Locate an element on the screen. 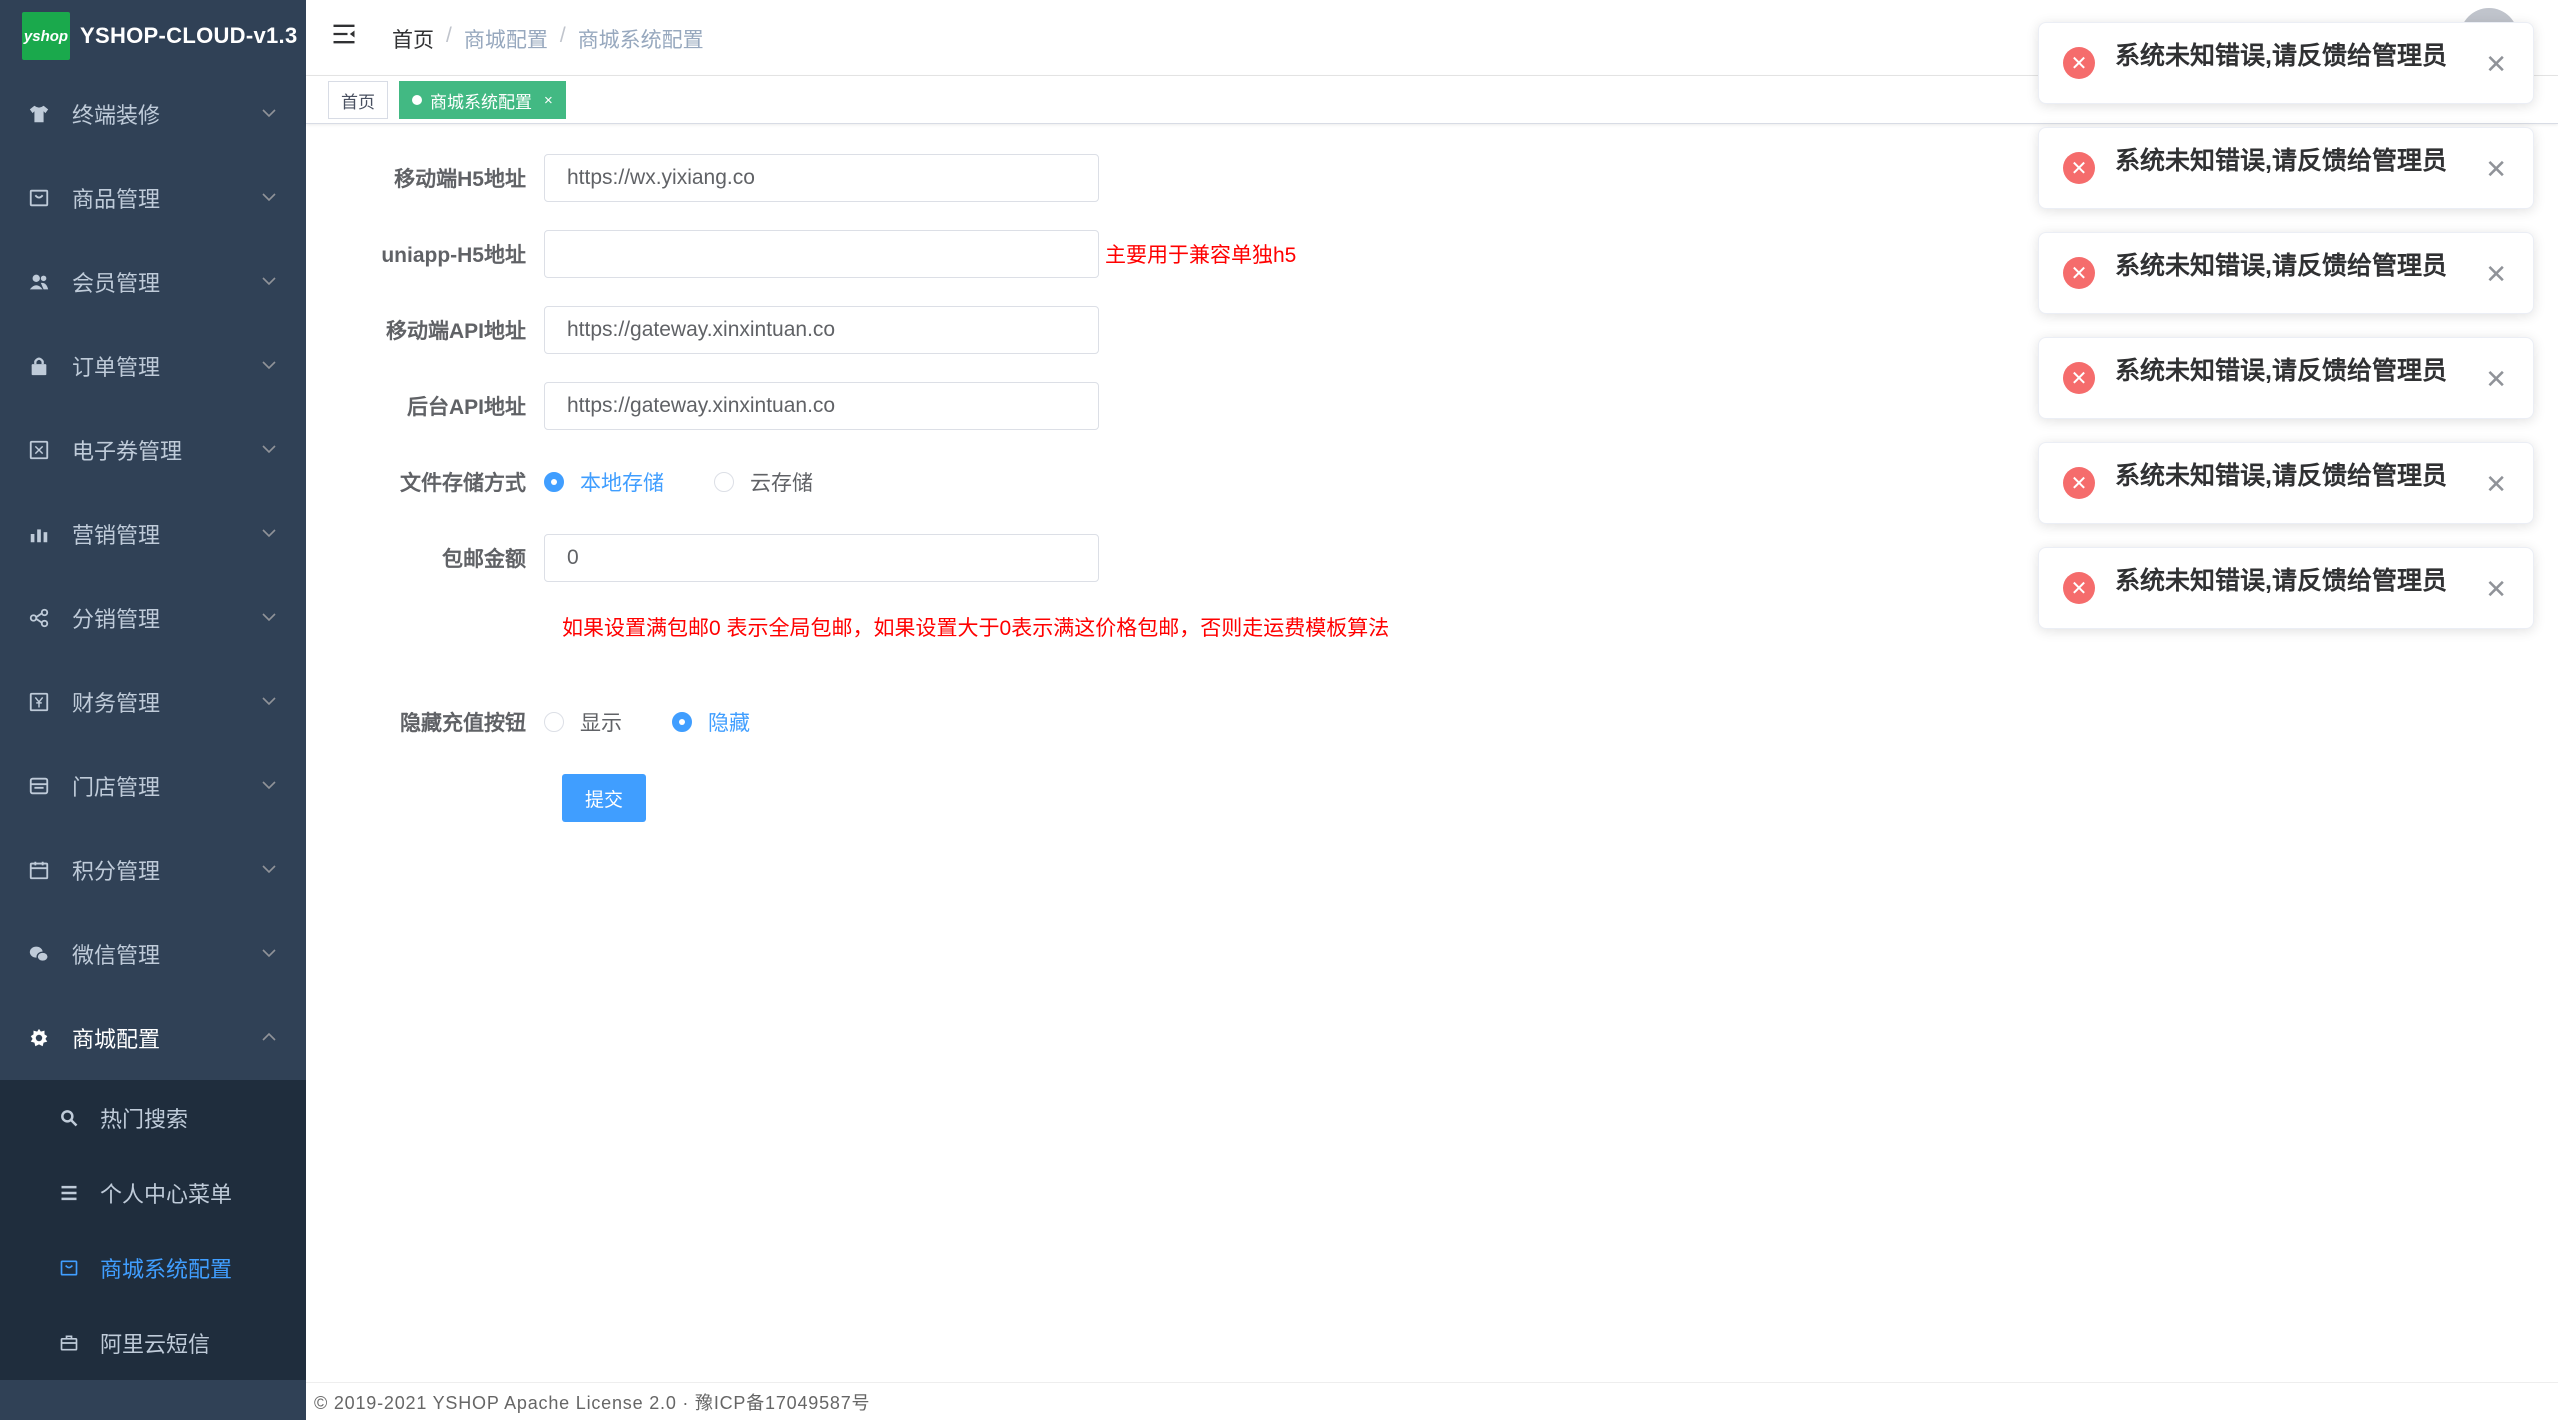 The width and height of the screenshot is (2558, 1420). submit-button: 提交 is located at coordinates (604, 798).